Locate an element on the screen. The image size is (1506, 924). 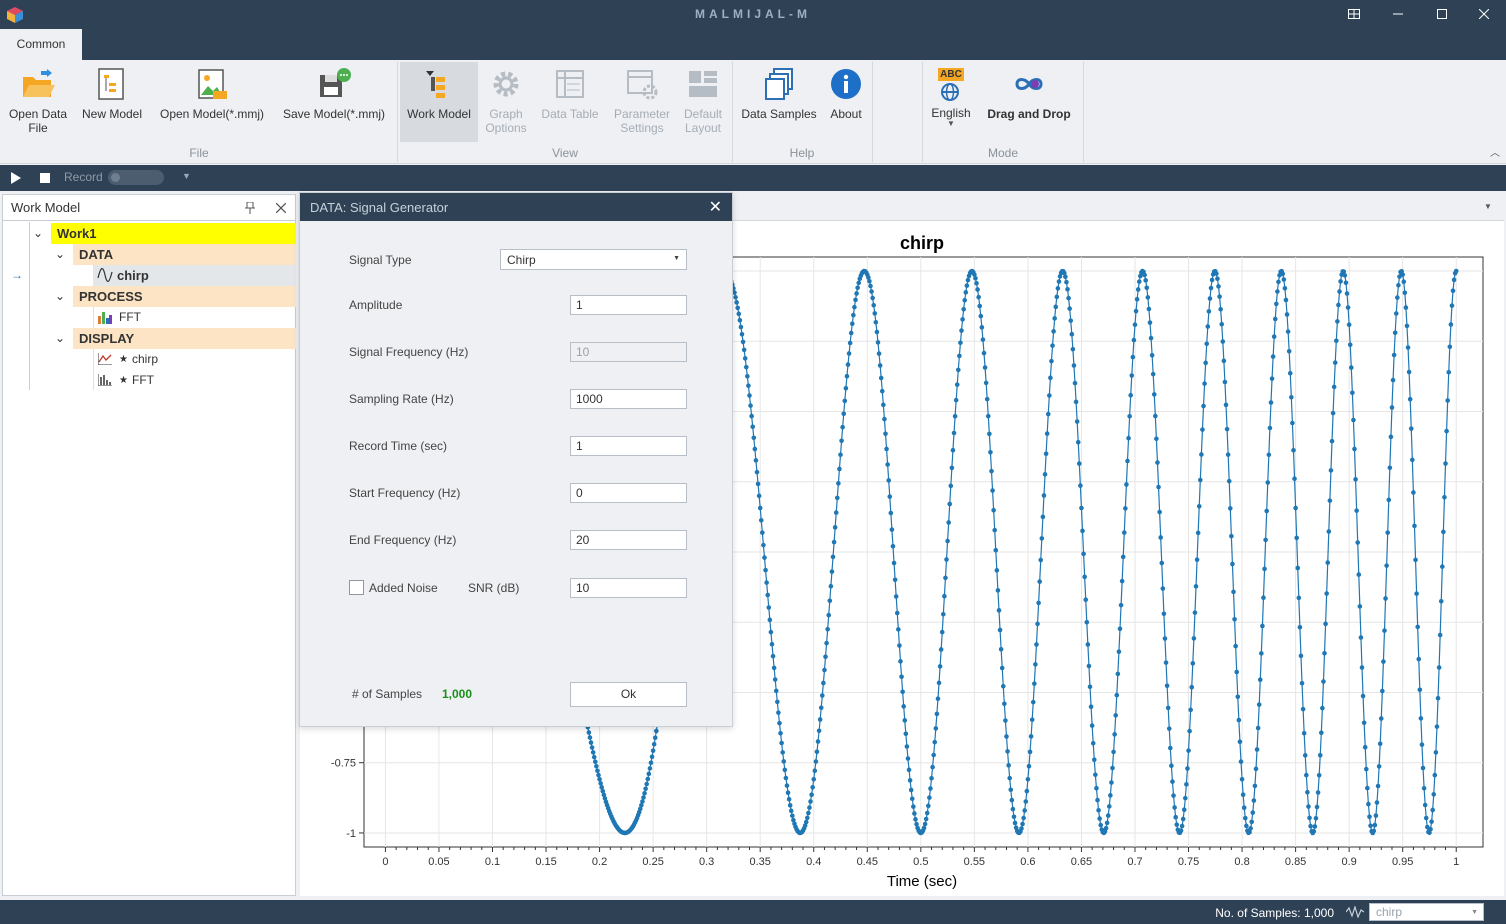
maximize-button is located at coordinates (1442, 14).